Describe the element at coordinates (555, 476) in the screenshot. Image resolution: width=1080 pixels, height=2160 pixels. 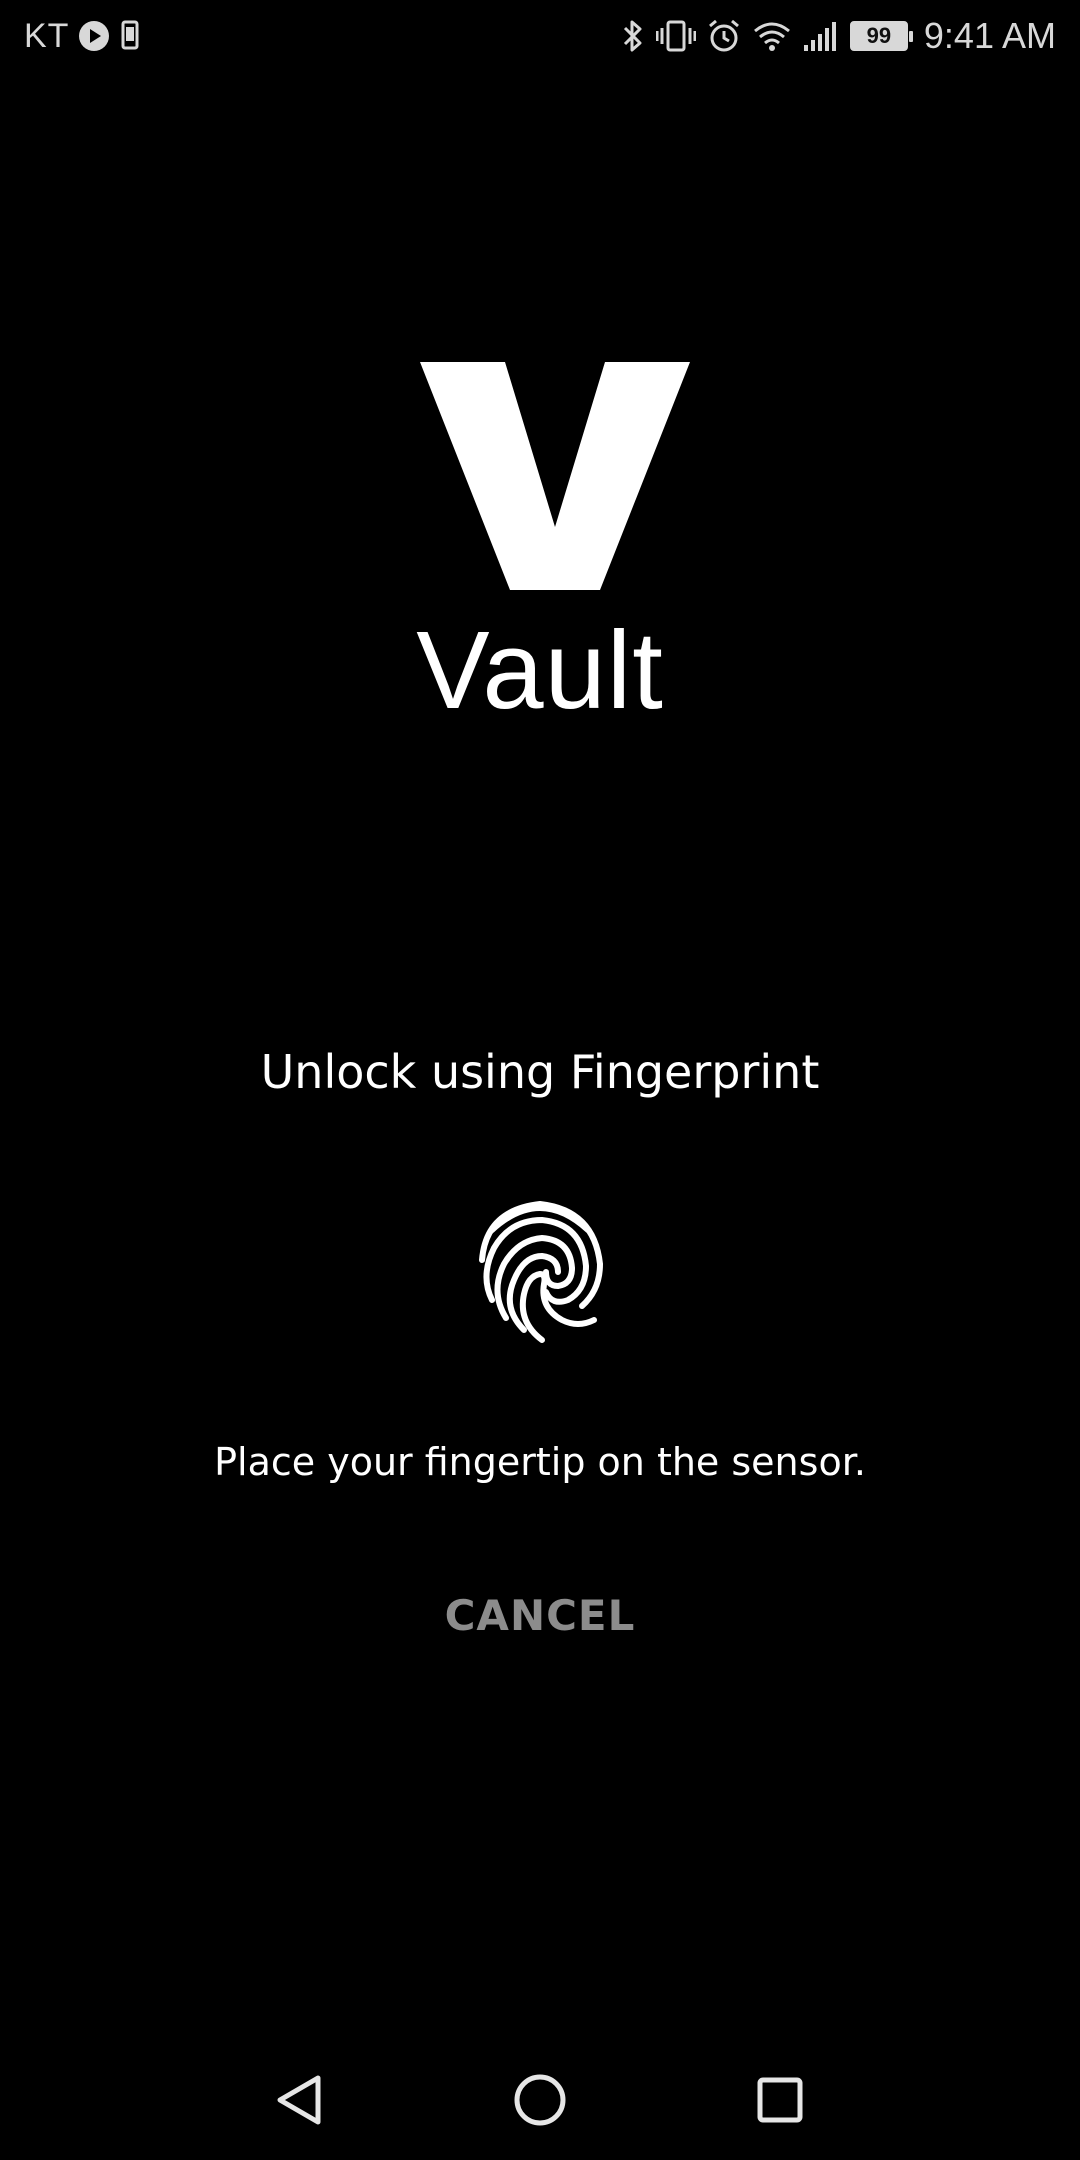
I see `v-logo-icon` at that location.